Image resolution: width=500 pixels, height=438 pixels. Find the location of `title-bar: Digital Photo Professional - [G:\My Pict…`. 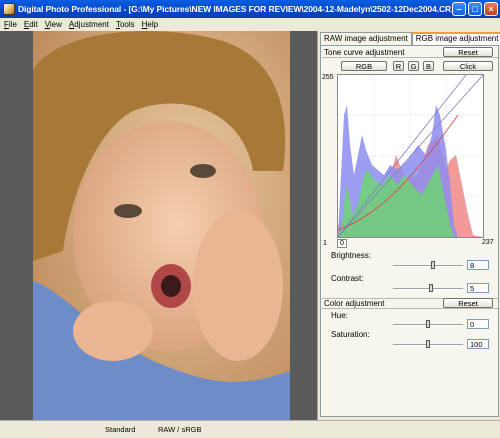

title-bar: Digital Photo Professional - [G:\My Pict… is located at coordinates (250, 9).